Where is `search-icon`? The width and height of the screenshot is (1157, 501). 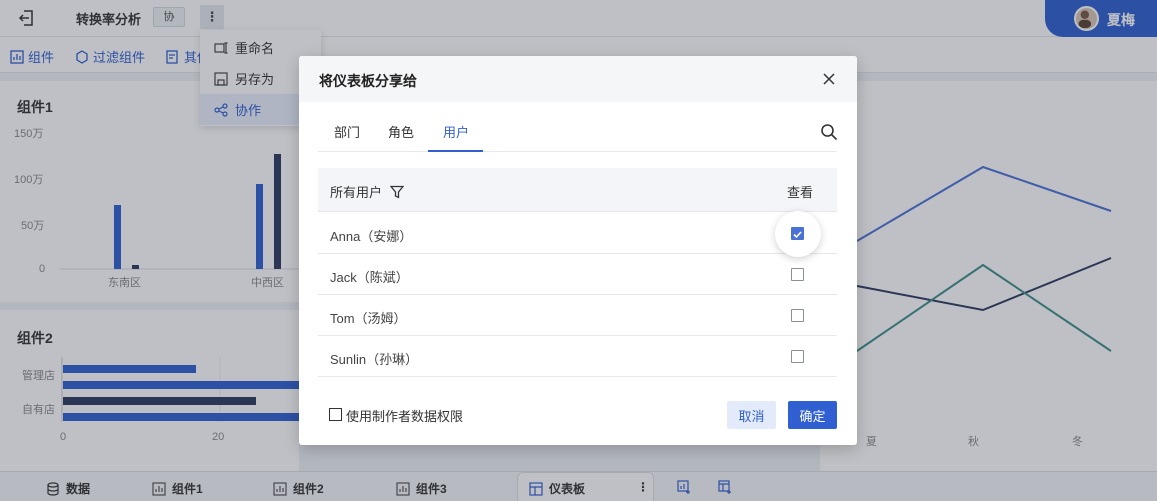 search-icon is located at coordinates (829, 132).